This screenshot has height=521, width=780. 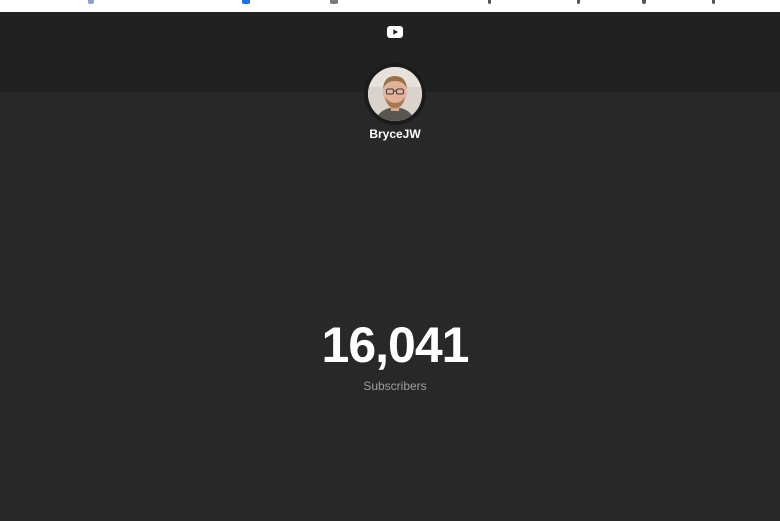 I want to click on subscriber-label: Subscribers, so click(x=395, y=386).